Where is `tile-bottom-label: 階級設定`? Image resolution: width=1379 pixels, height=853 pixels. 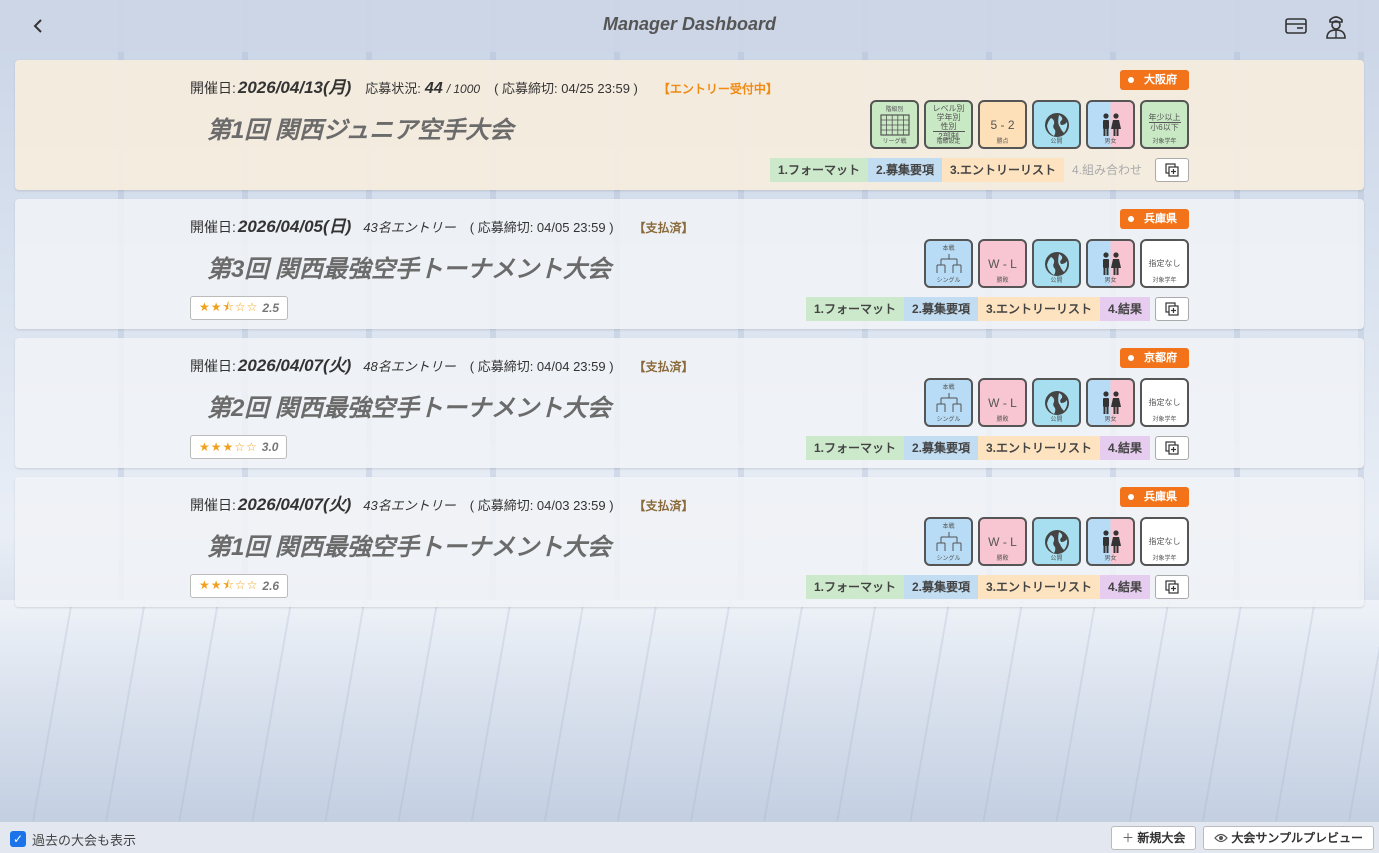
tile-bottom-label: 階級設定 is located at coordinates (948, 142).